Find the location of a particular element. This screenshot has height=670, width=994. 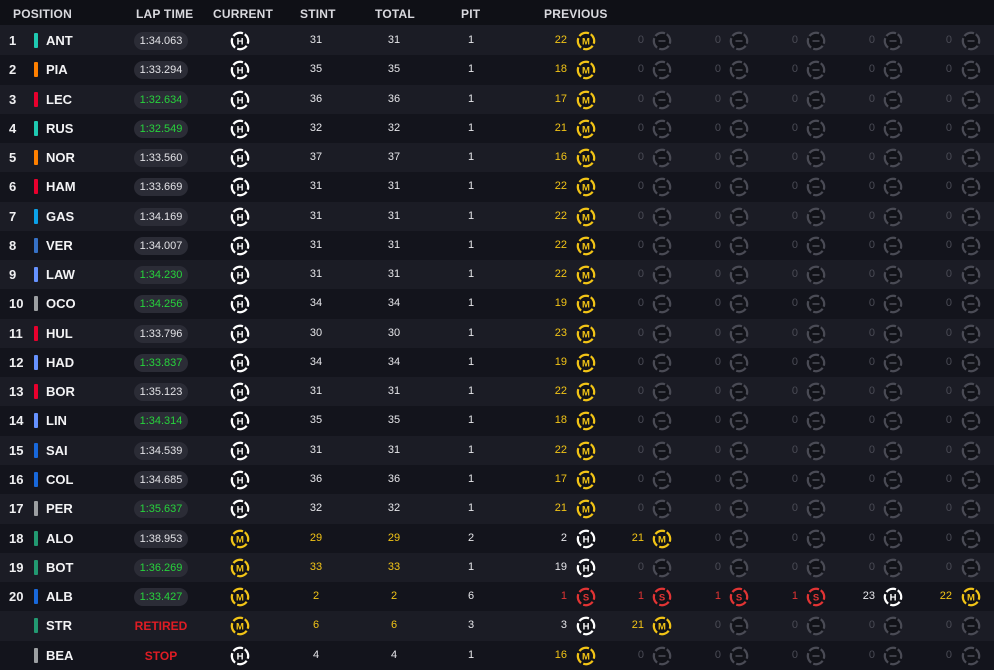

table-row: 10 OCO 1:34.256 H 34 34 1 19 M 0 0 0 0 0 is located at coordinates (497, 304).